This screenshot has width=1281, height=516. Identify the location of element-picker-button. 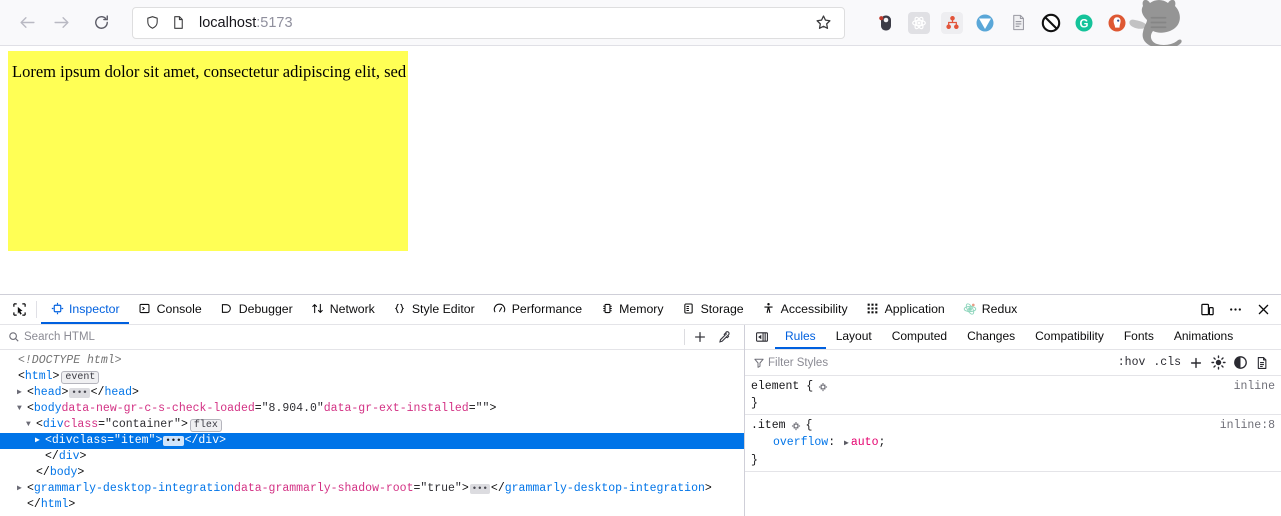
(19, 309).